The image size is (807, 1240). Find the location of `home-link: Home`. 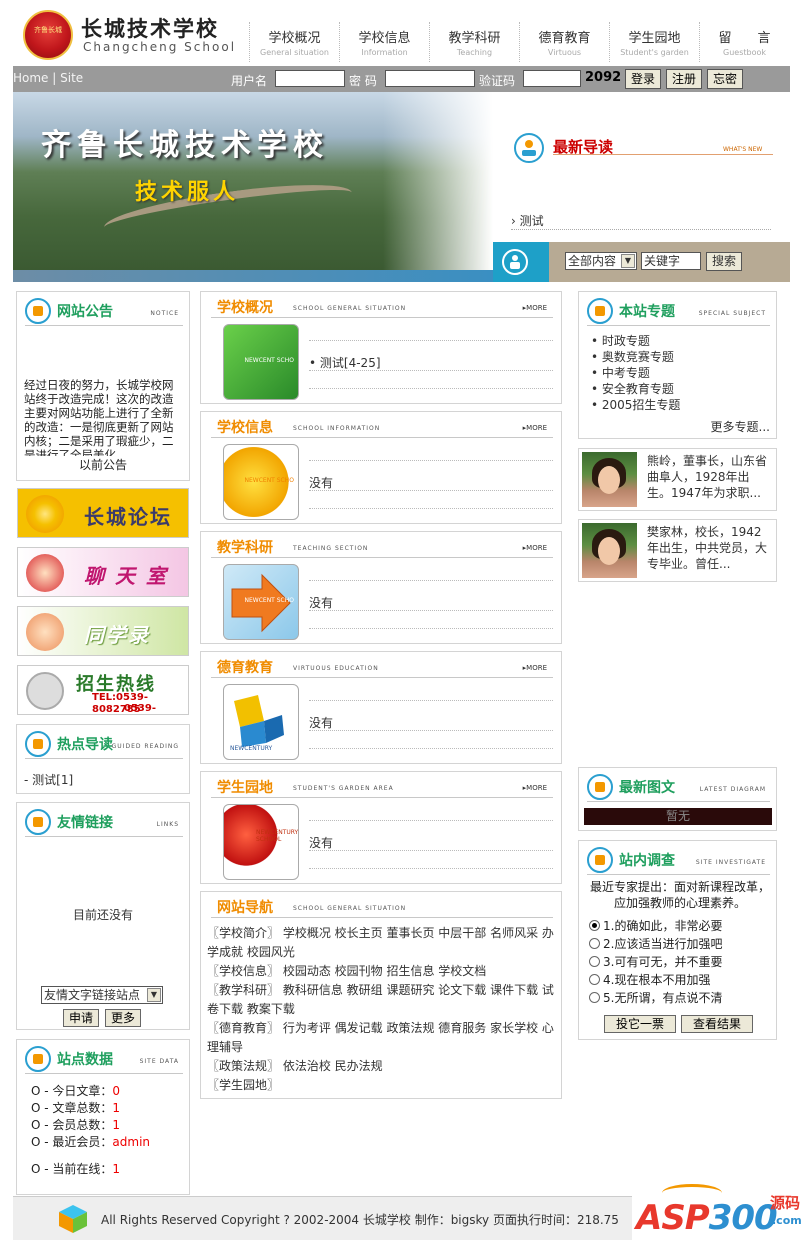

home-link: Home is located at coordinates (30, 78).